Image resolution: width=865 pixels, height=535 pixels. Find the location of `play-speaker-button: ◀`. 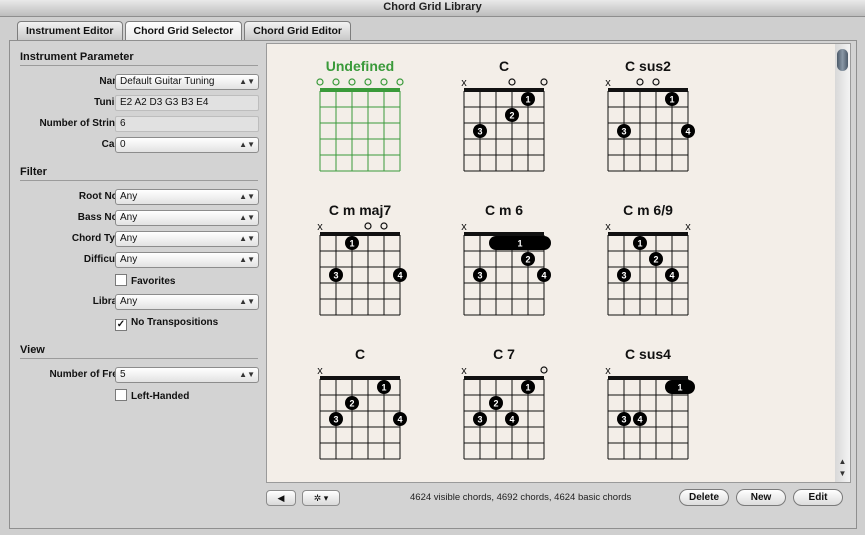

play-speaker-button: ◀ is located at coordinates (281, 498).